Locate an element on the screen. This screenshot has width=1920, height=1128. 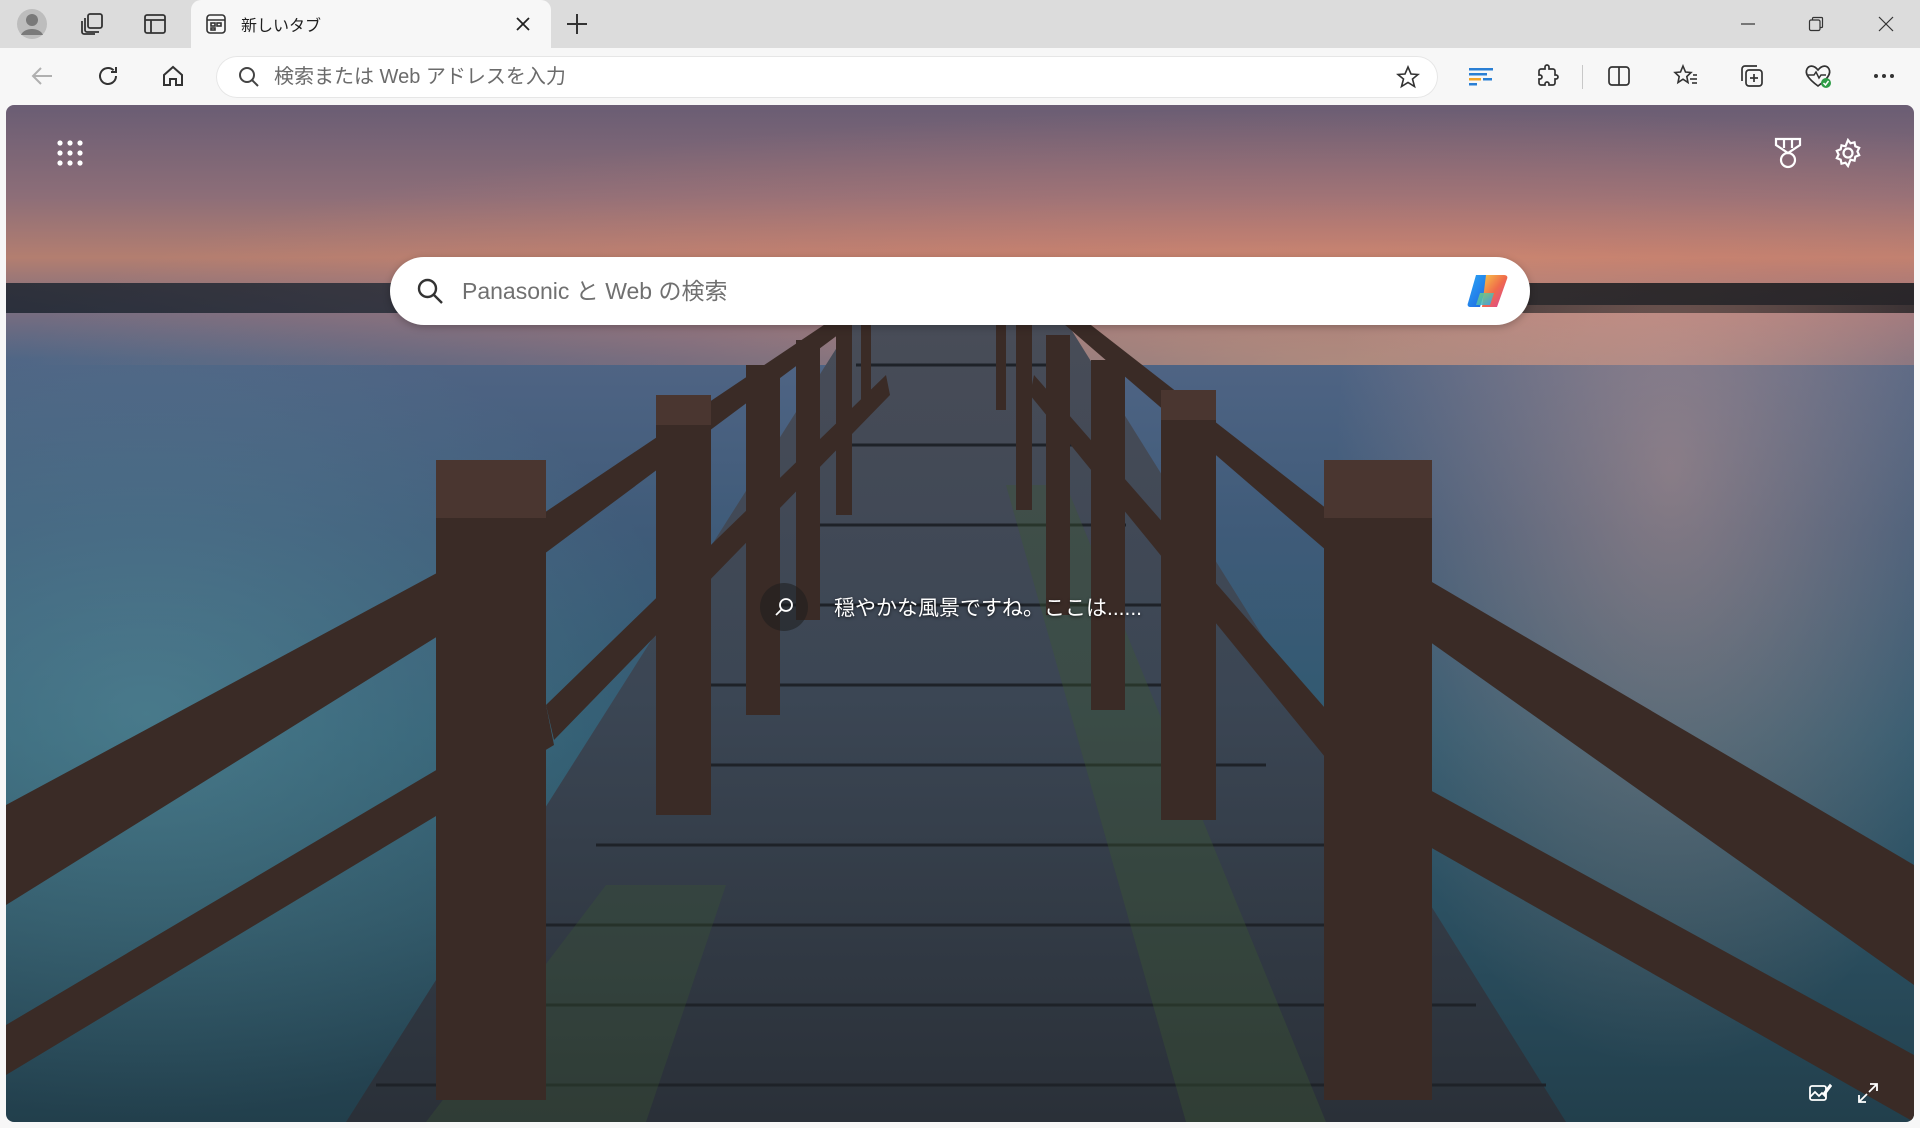
browser-toolbar is located at coordinates (960, 76).